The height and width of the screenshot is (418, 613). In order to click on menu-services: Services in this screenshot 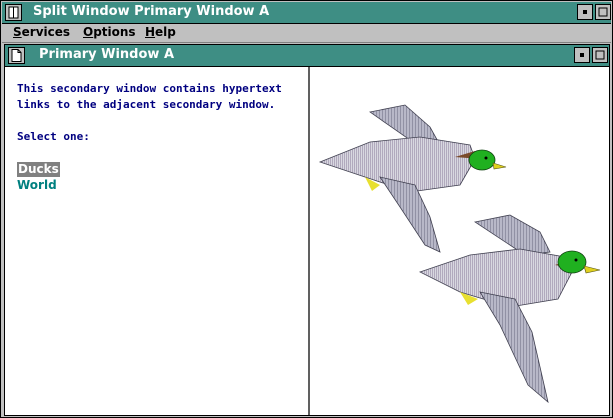, I will do `click(41, 32)`.